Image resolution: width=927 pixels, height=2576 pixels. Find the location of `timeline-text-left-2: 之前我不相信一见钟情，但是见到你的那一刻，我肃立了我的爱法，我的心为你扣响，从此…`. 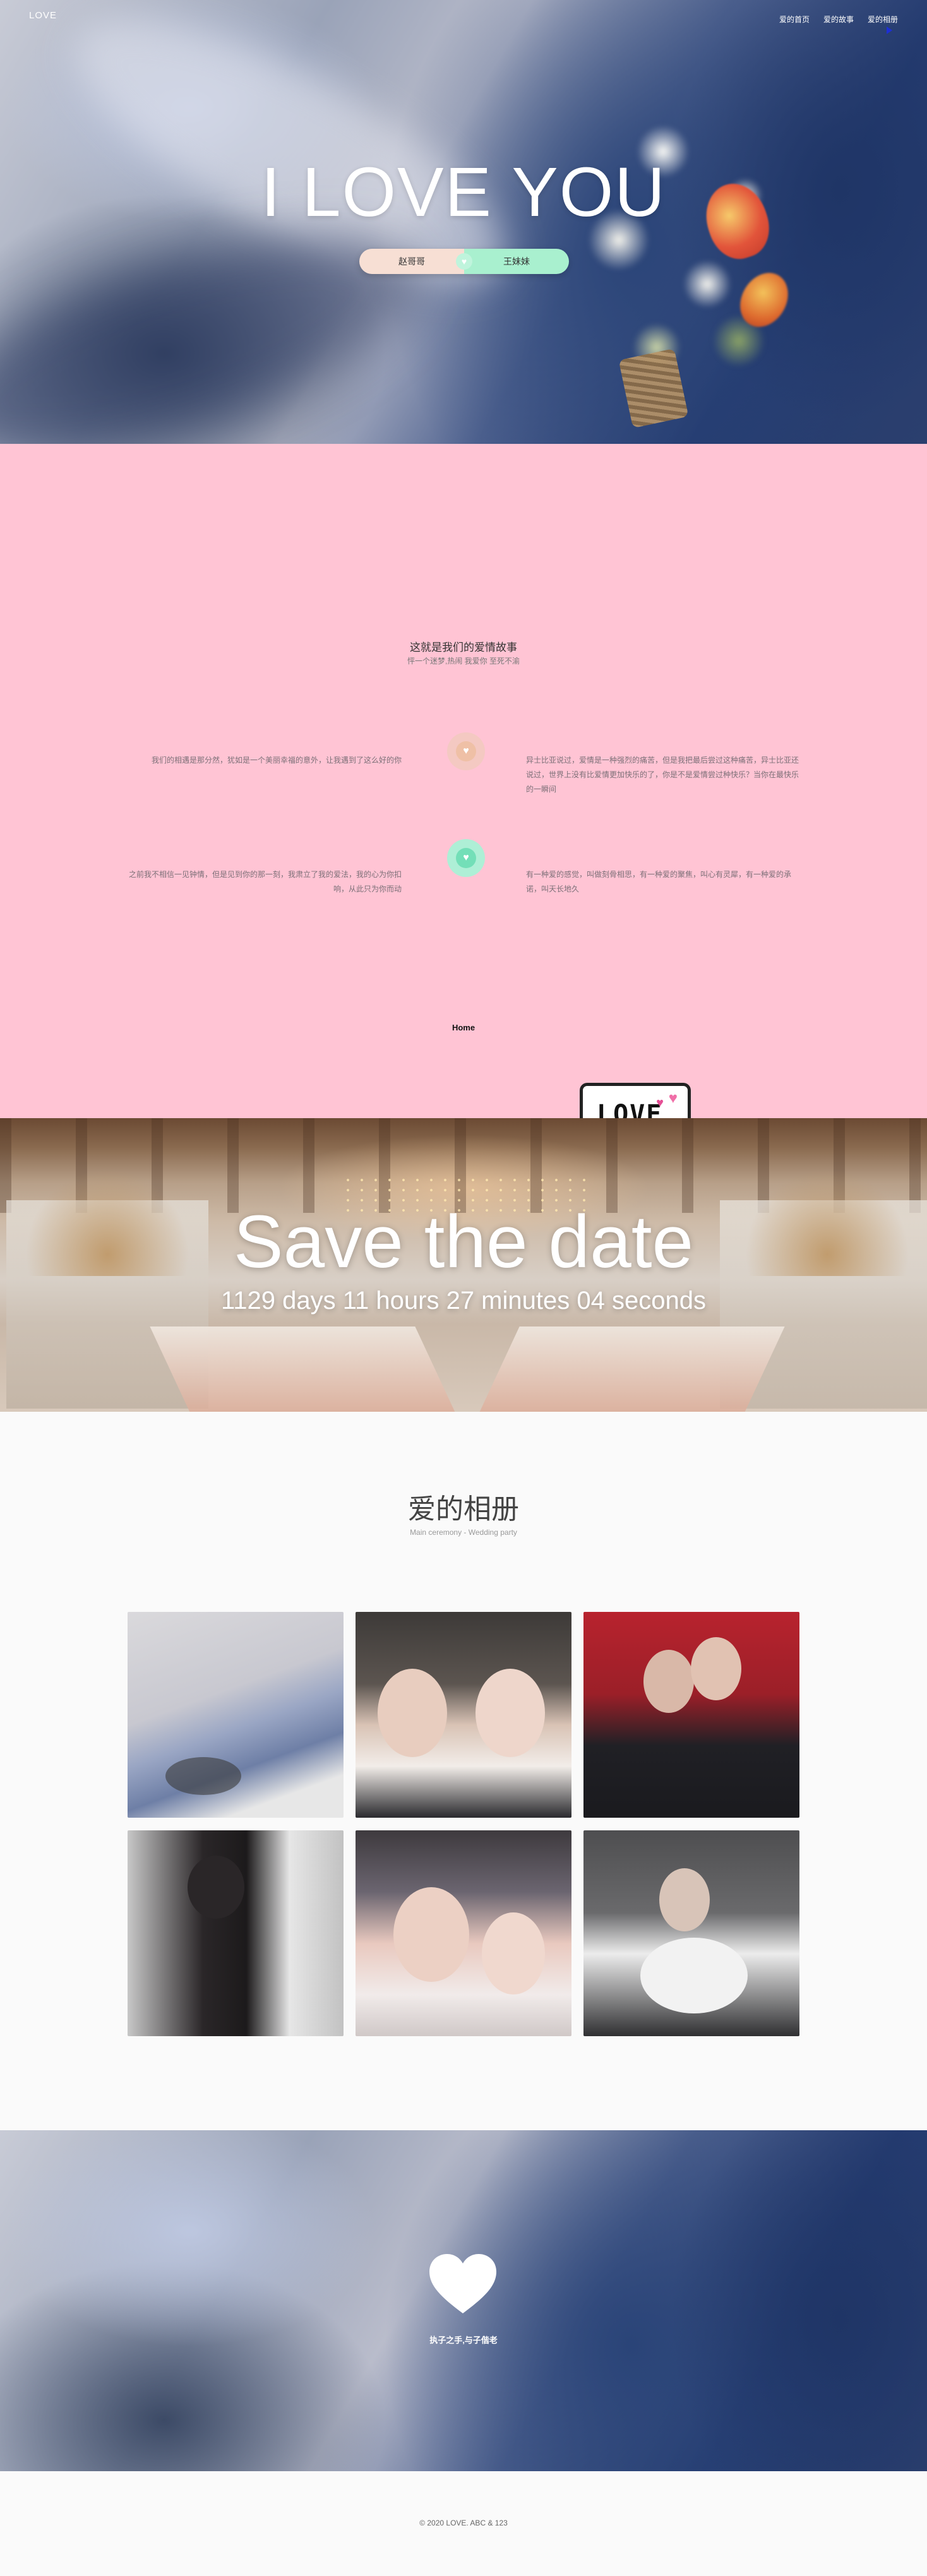

timeline-text-left-2: 之前我不相信一见钟情，但是见到你的那一刻，我肃立了我的爱法，我的心为你扣响，从此… is located at coordinates (265, 881).